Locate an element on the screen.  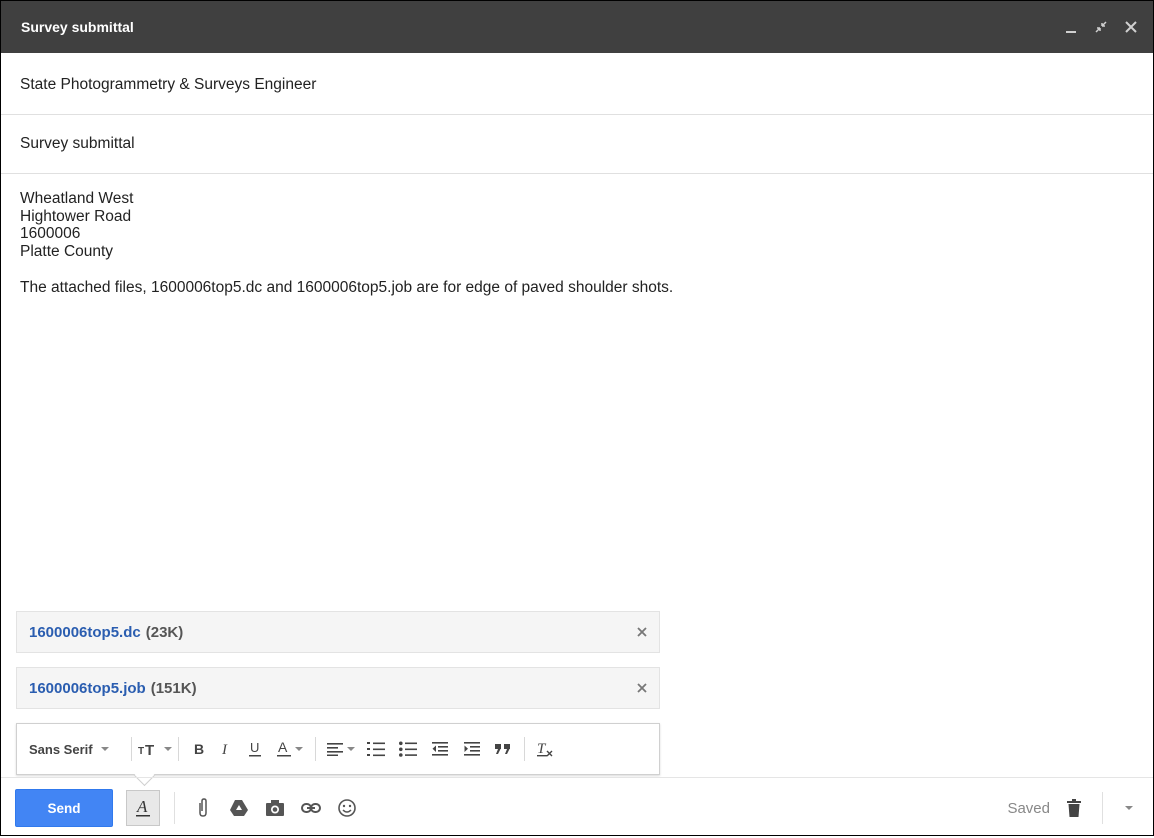
camera-icon is located at coordinates (275, 808).